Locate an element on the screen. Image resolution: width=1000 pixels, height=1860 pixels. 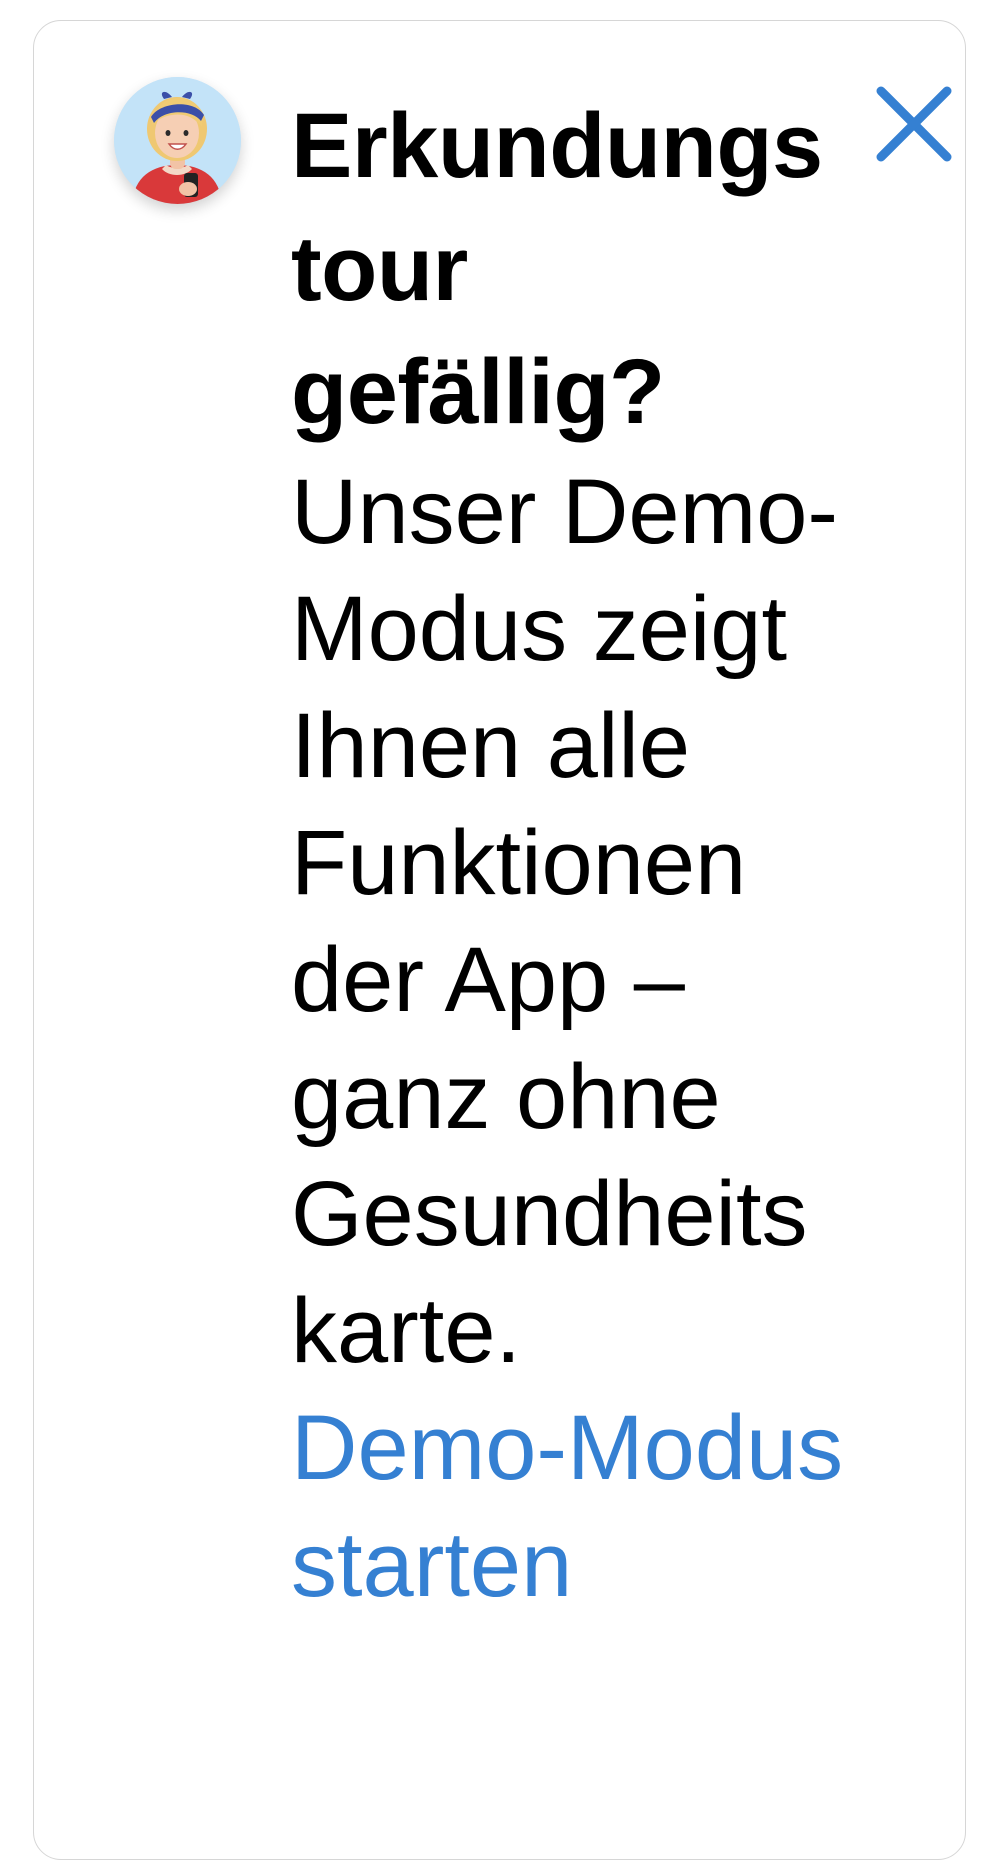
banner-title: Erkundungstour gefällig? is located at coordinates (557, 269).